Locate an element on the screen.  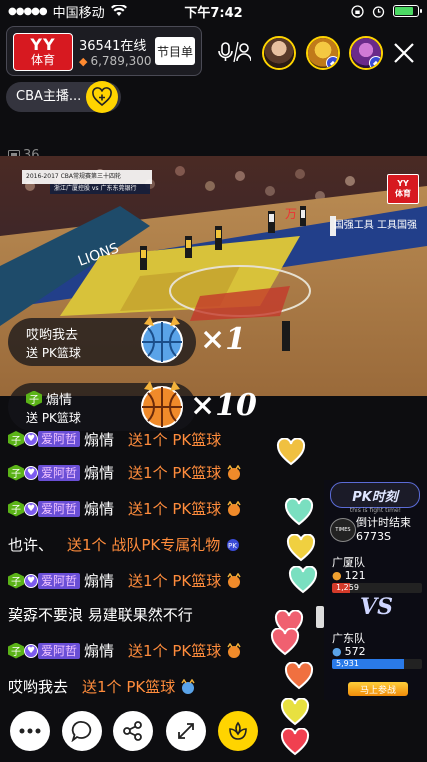
alarm-icon is located at coordinates (378, 11).